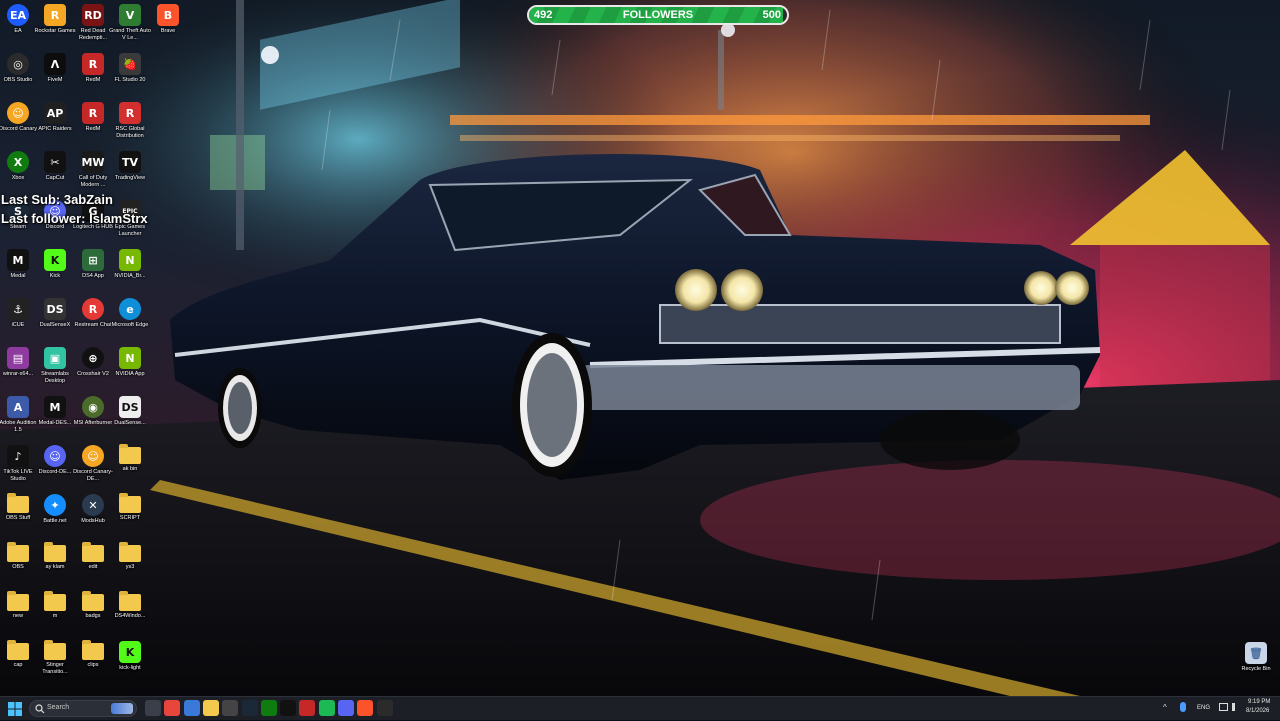  I want to click on desktop-shortcut: ⊕ Crosshair V2, so click(93, 367).